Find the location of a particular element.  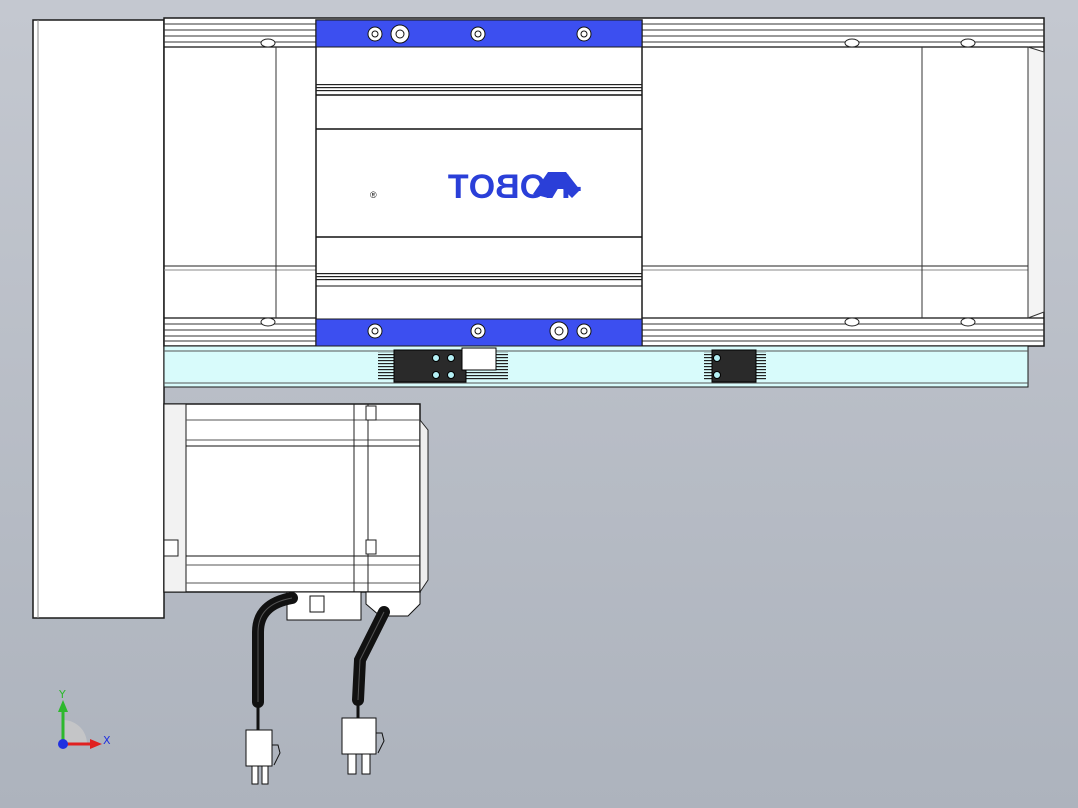

motor-mount-plate is located at coordinates (98, 319).